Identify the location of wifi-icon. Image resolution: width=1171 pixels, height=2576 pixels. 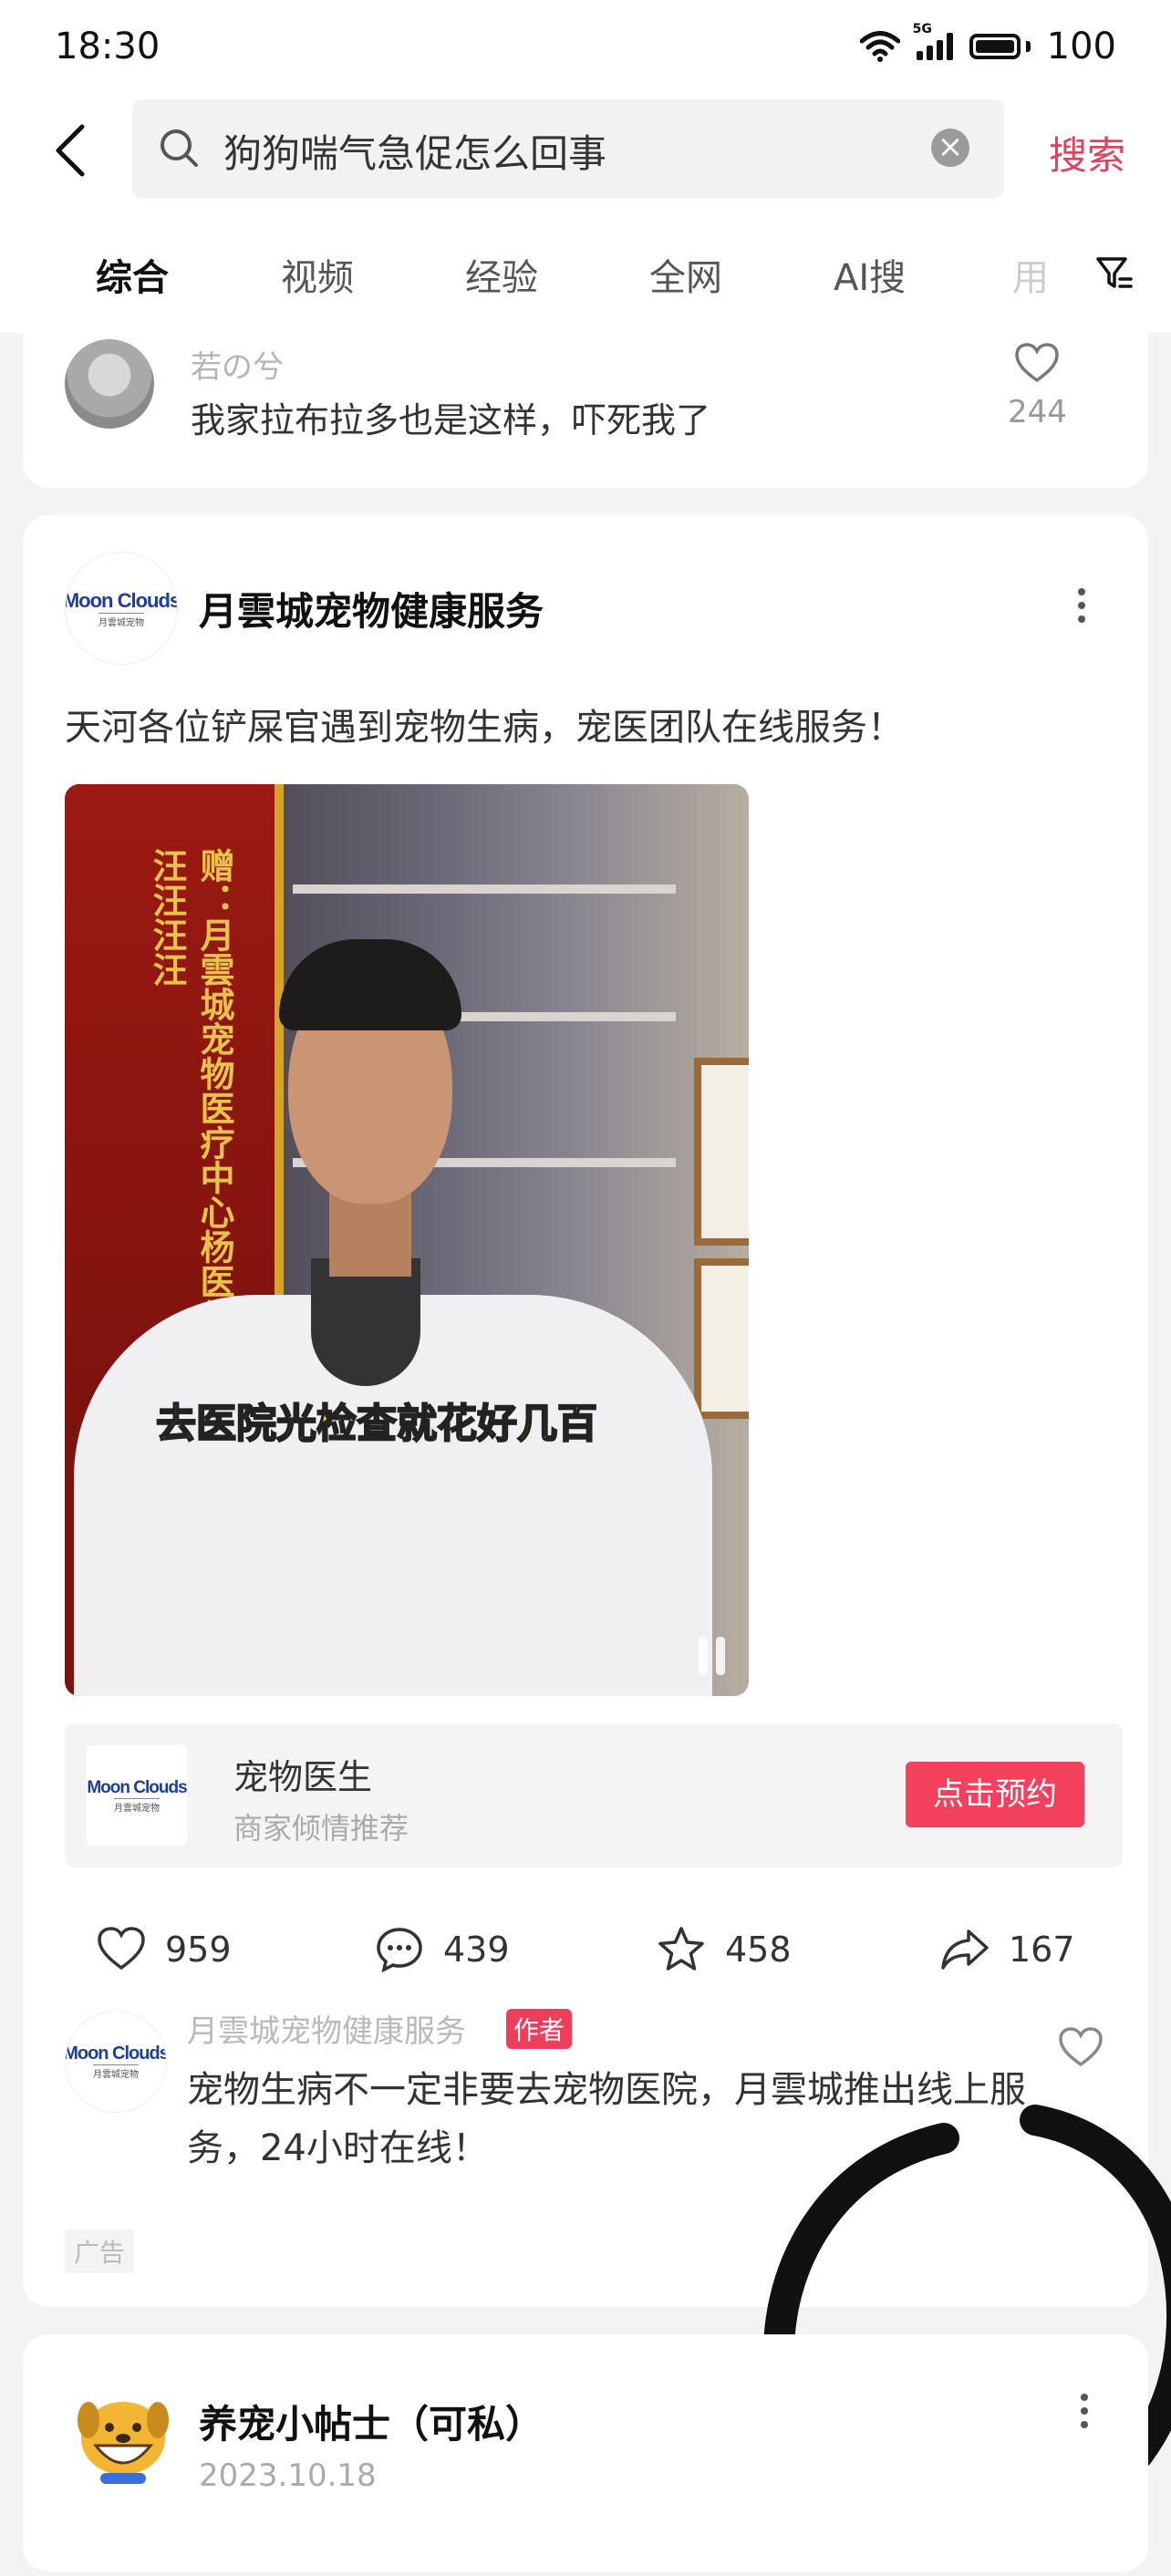
(879, 46).